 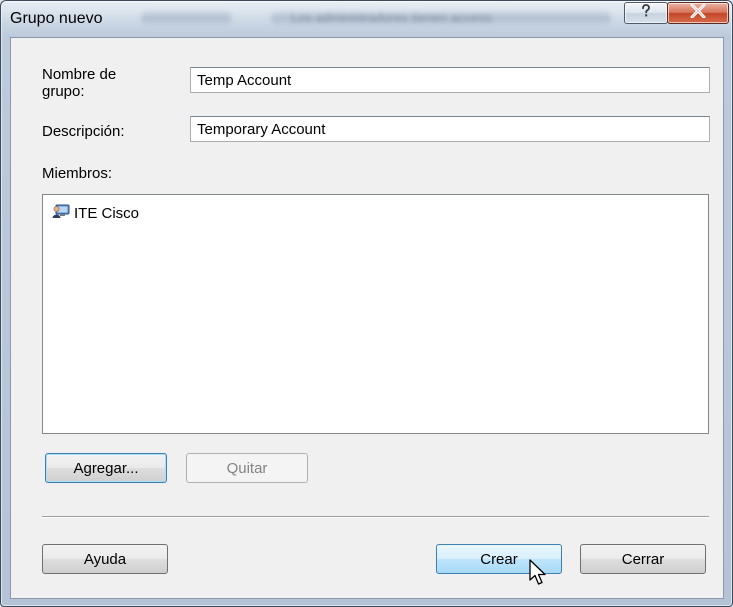 I want to click on aero-glass-blur: Los administradores tienen acceso, so click(x=441, y=18).